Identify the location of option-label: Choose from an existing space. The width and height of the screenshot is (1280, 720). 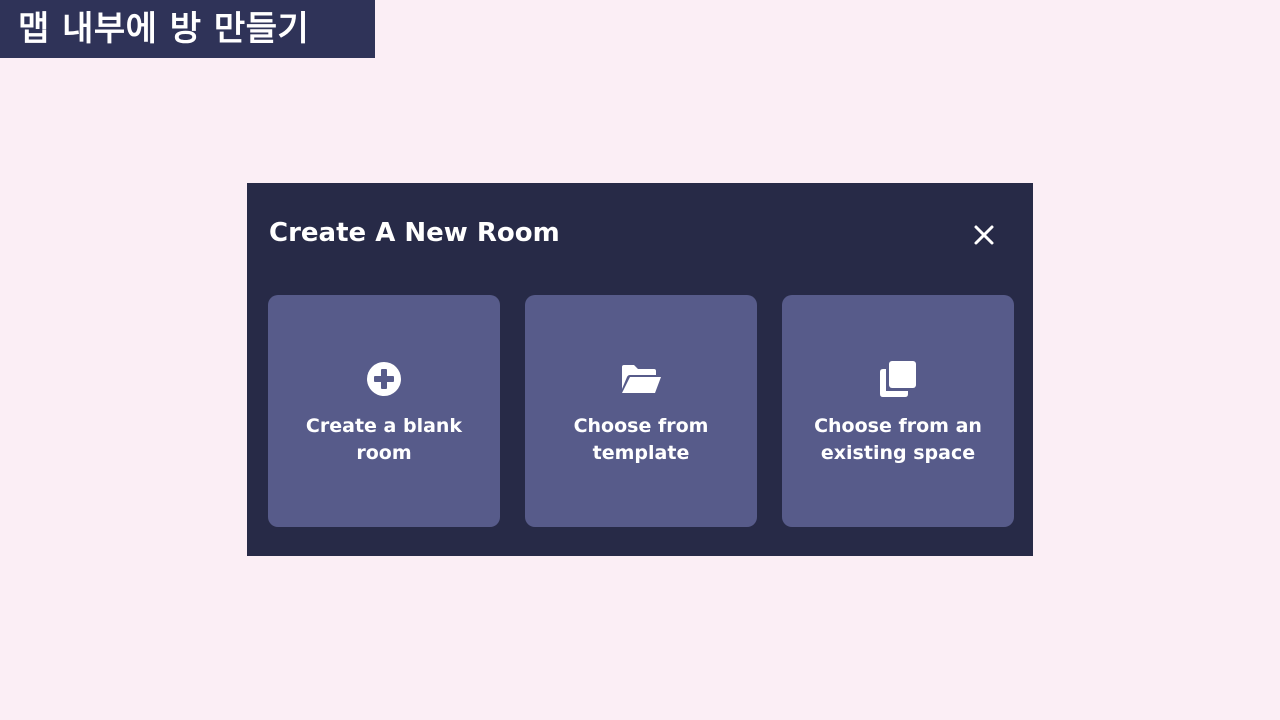
(898, 439).